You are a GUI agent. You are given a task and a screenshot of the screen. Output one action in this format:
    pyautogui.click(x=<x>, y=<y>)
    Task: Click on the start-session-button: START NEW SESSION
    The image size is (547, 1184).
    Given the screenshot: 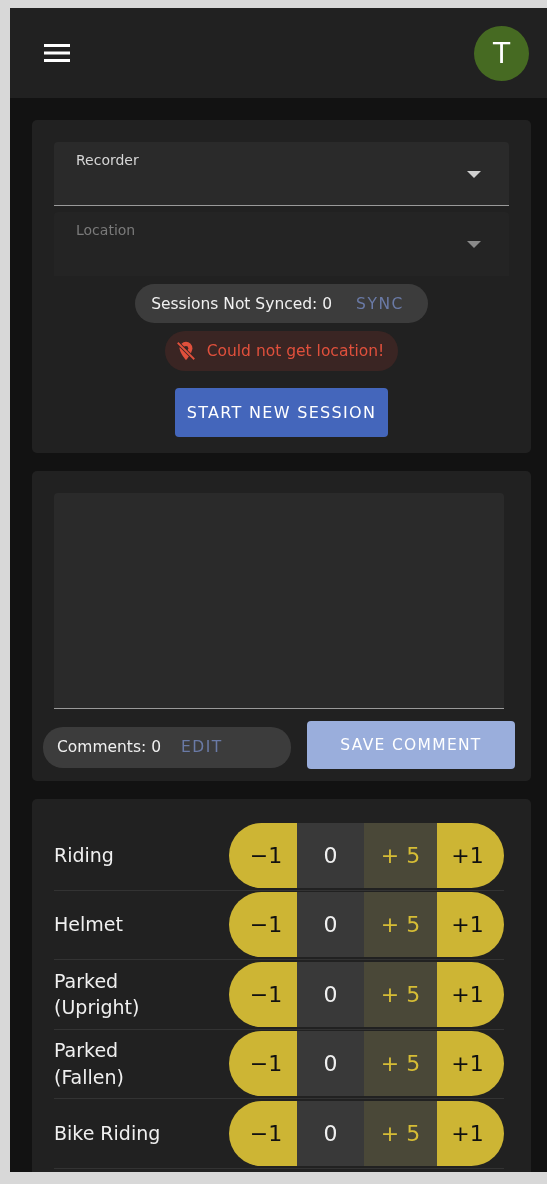 What is the action you would take?
    pyautogui.click(x=281, y=412)
    